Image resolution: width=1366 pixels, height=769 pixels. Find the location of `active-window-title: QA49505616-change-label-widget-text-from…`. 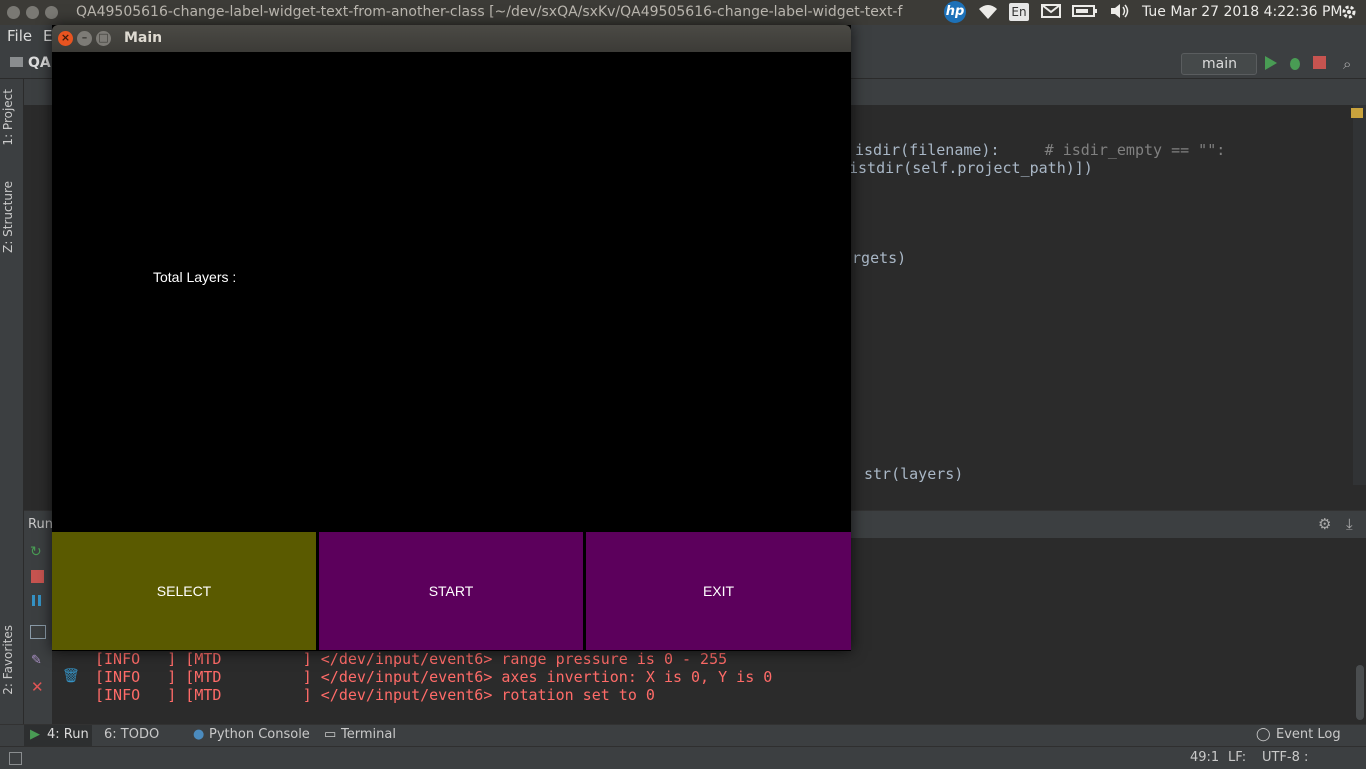

active-window-title: QA49505616-change-label-widget-text-from… is located at coordinates (489, 12).